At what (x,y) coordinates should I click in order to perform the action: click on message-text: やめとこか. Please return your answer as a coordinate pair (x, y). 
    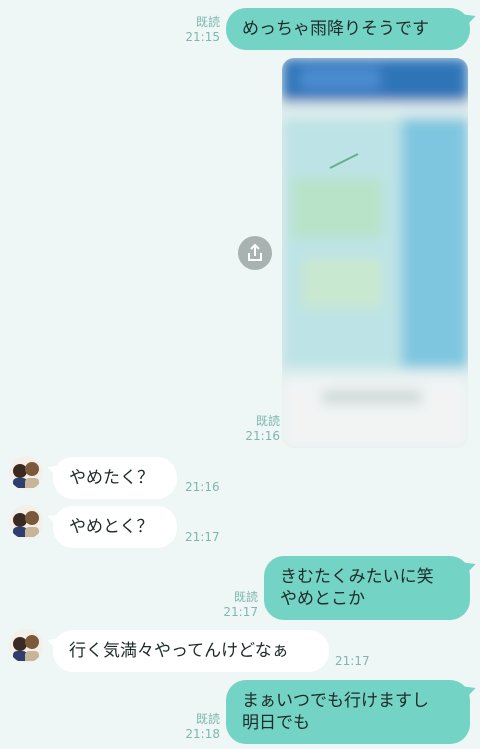
    Looking at the image, I should click on (322, 599).